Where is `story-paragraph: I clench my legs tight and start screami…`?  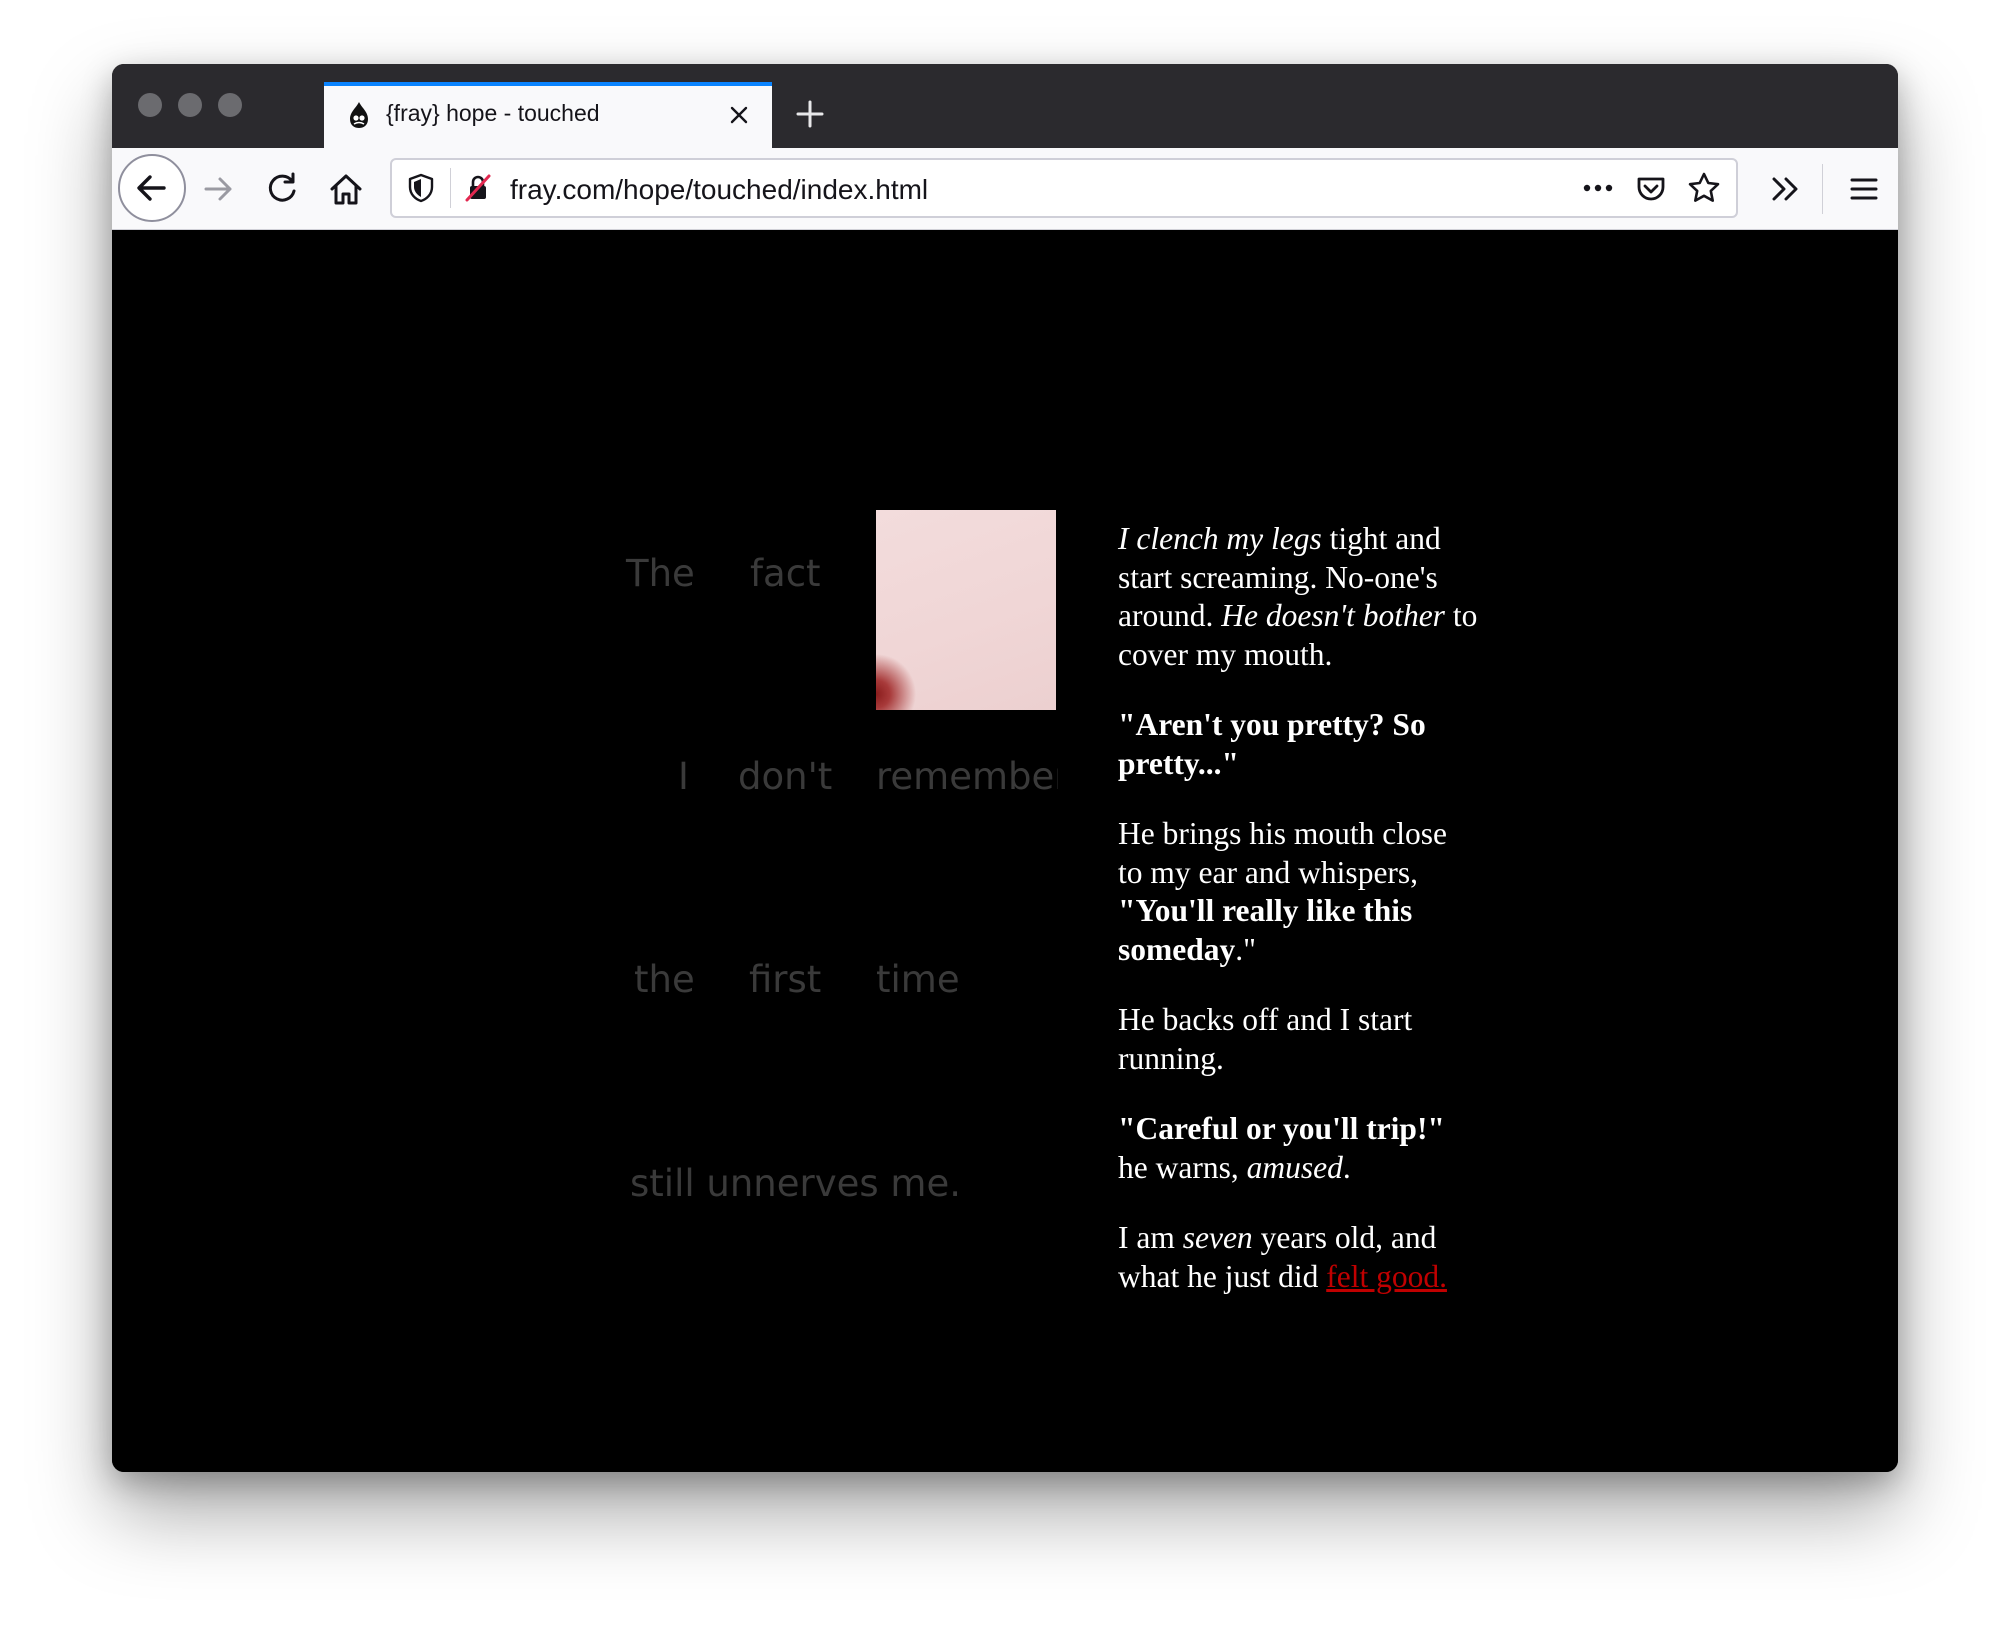
story-paragraph: I clench my legs tight and start screami… is located at coordinates (1298, 597).